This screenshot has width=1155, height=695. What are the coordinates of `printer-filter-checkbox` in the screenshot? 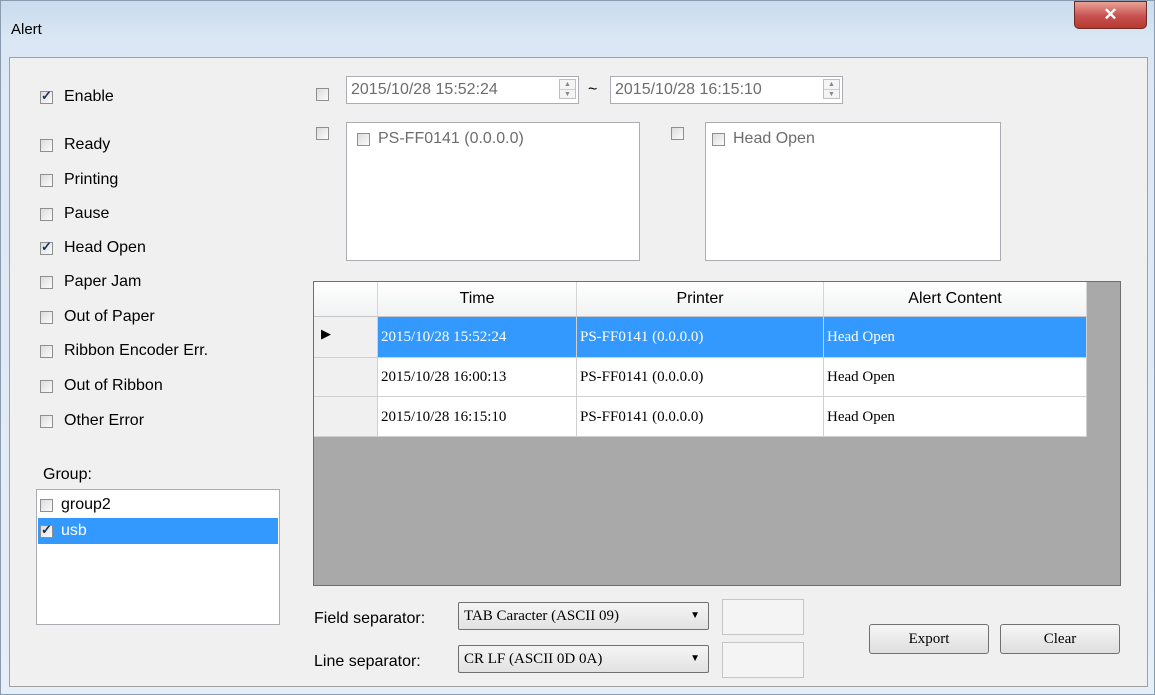 It's located at (322, 133).